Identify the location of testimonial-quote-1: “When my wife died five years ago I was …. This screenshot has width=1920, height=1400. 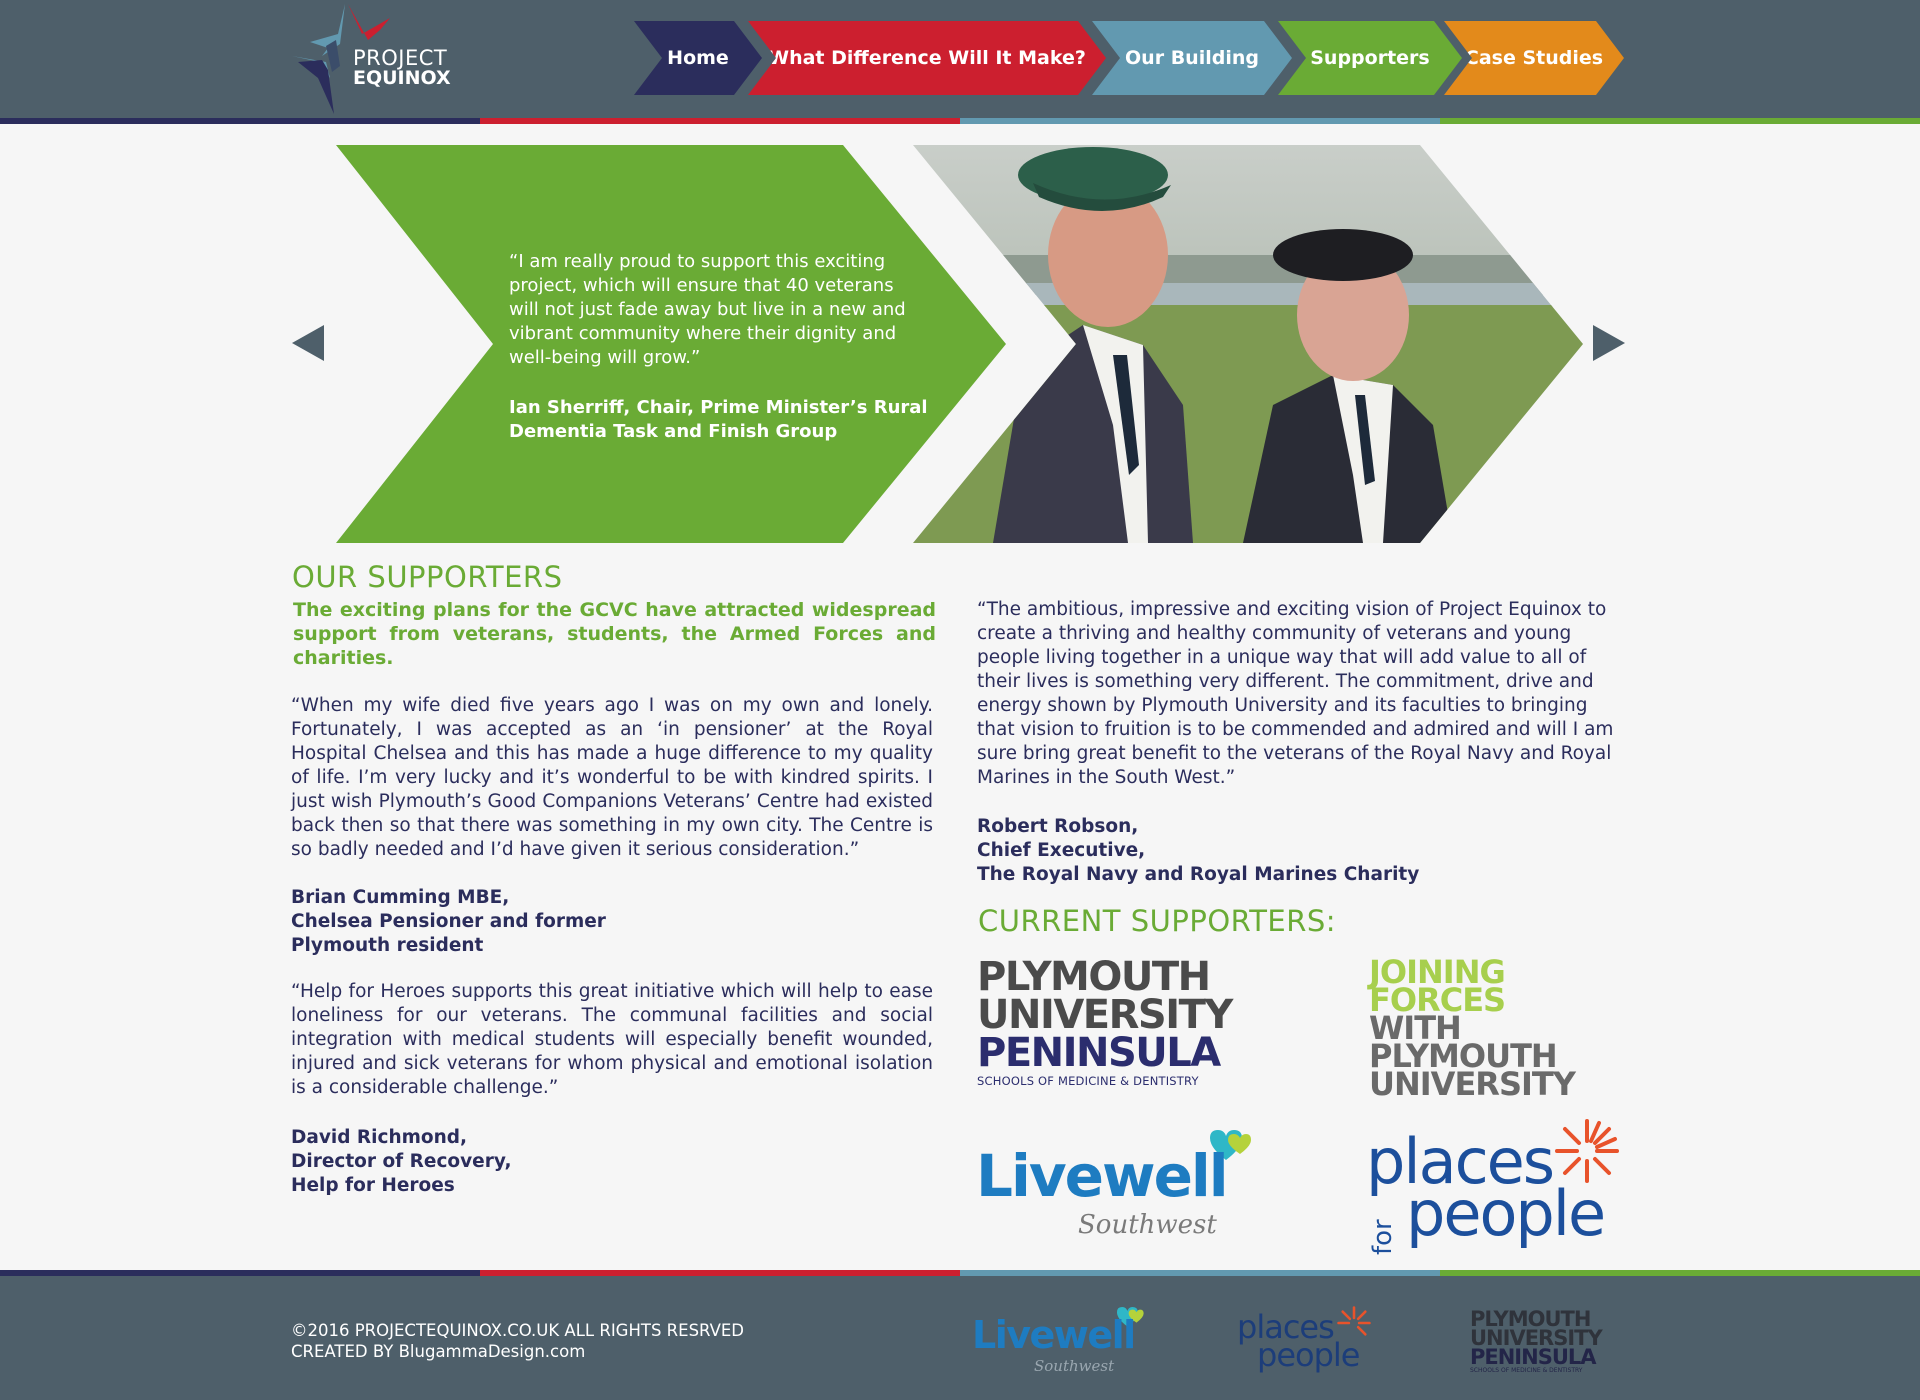
(612, 777).